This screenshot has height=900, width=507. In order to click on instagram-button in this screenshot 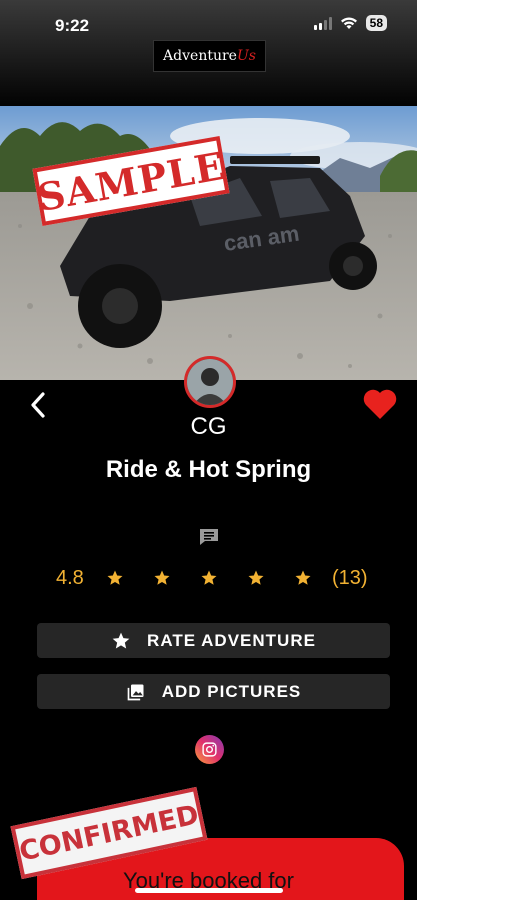, I will do `click(209, 749)`.